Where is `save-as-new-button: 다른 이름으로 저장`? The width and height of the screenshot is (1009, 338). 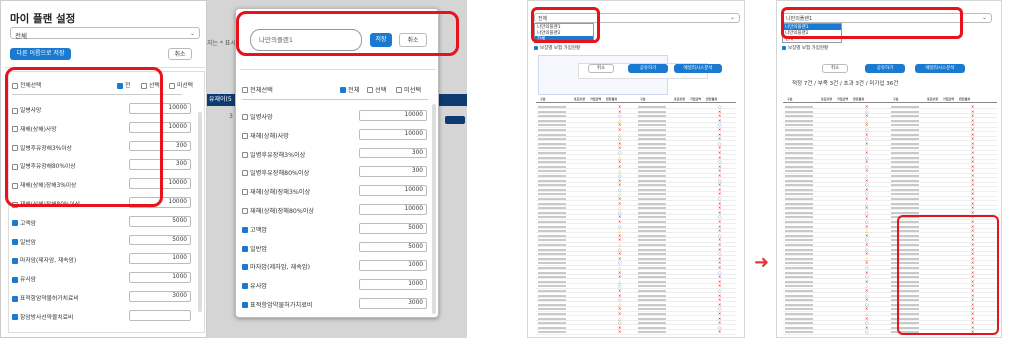
save-as-new-button: 다른 이름으로 저장 is located at coordinates (40, 54).